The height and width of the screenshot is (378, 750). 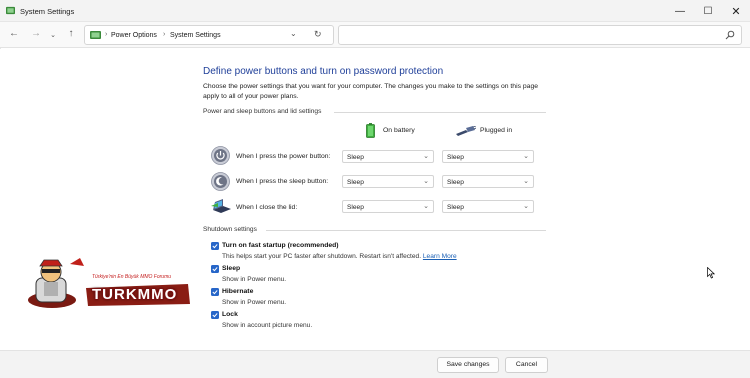 I want to click on window-title: System Settings, so click(x=47, y=11).